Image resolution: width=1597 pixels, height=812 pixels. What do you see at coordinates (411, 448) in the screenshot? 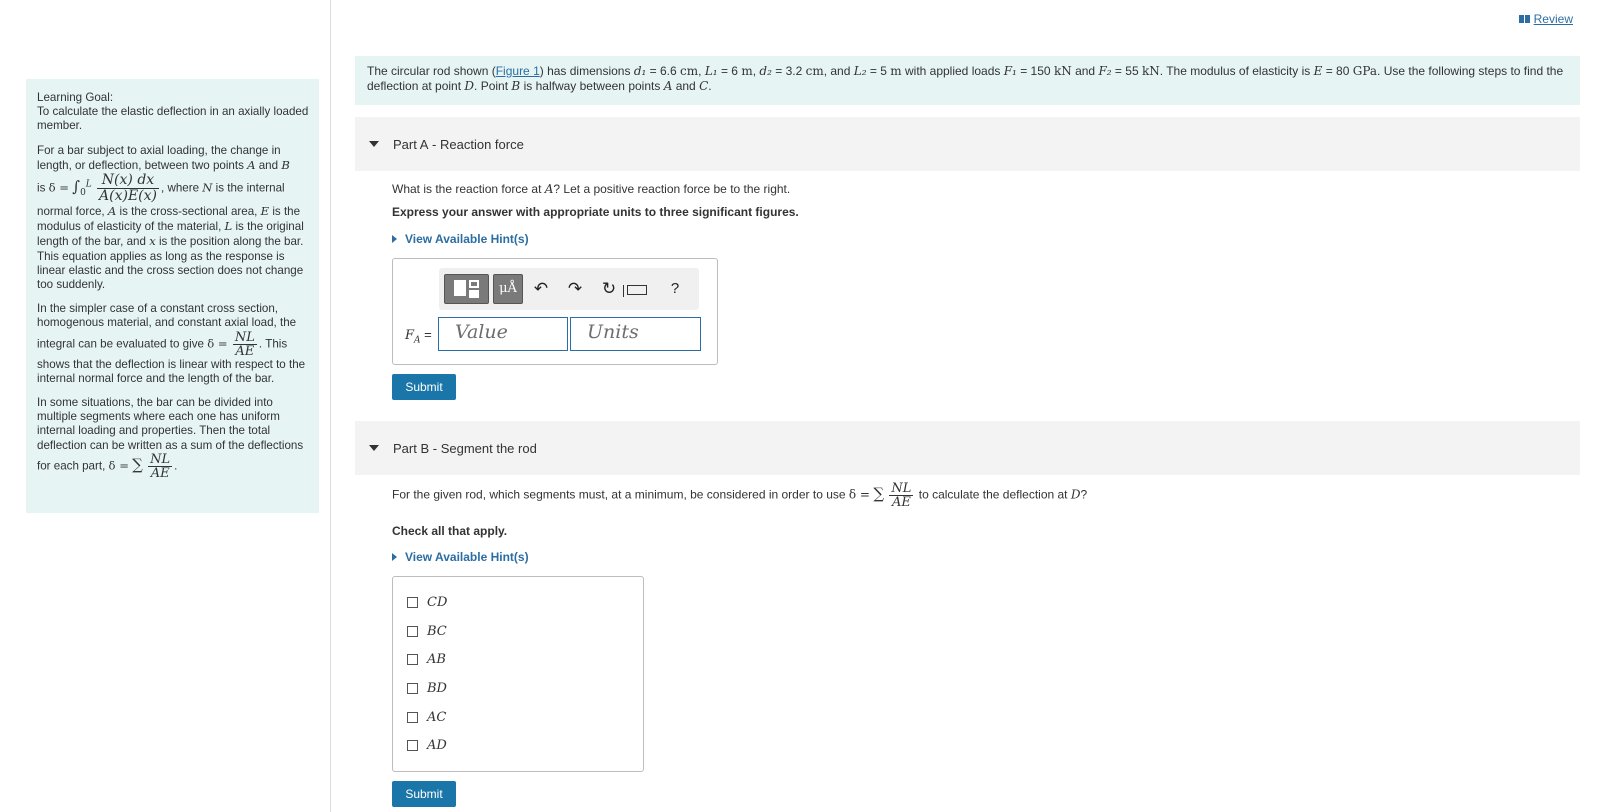
I see `part-b-label: Part B` at bounding box center [411, 448].